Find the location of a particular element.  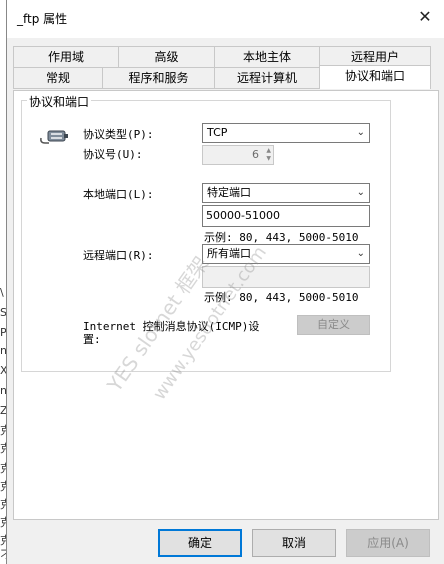

apply-button: 应用(A) is located at coordinates (388, 543).